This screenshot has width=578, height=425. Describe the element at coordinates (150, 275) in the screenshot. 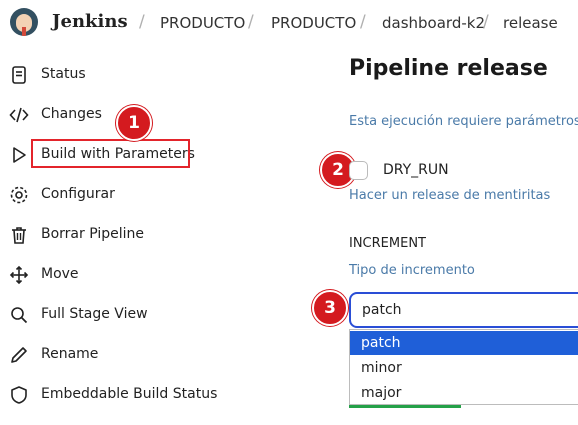

I see `sidebar-item-move: Move` at that location.